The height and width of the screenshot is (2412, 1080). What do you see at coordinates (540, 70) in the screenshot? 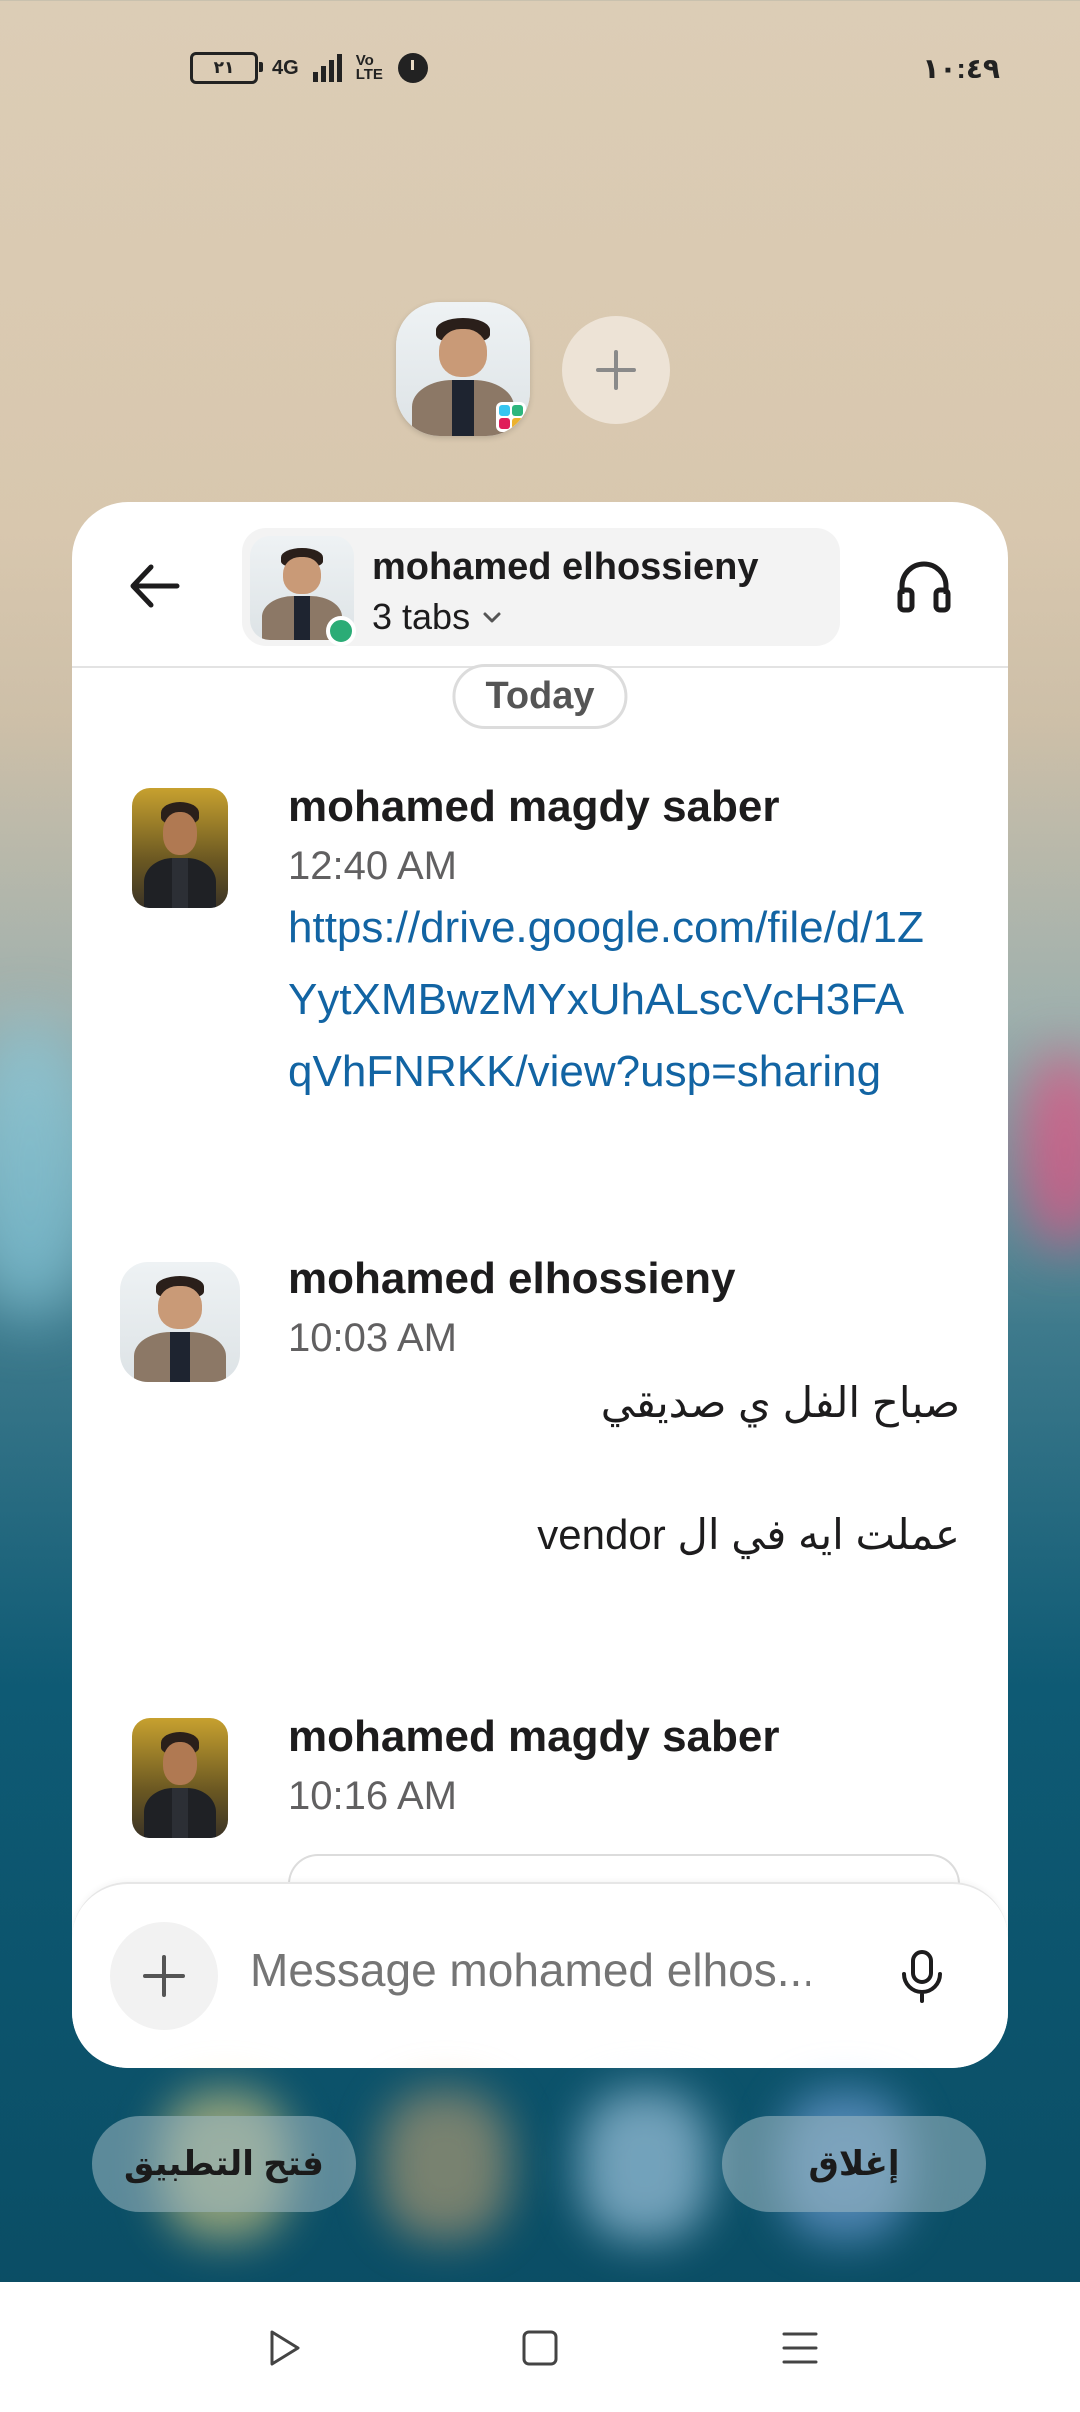
I see `status-bar: ٢١ 4G Vo LTE ١٠:٤٩` at bounding box center [540, 70].